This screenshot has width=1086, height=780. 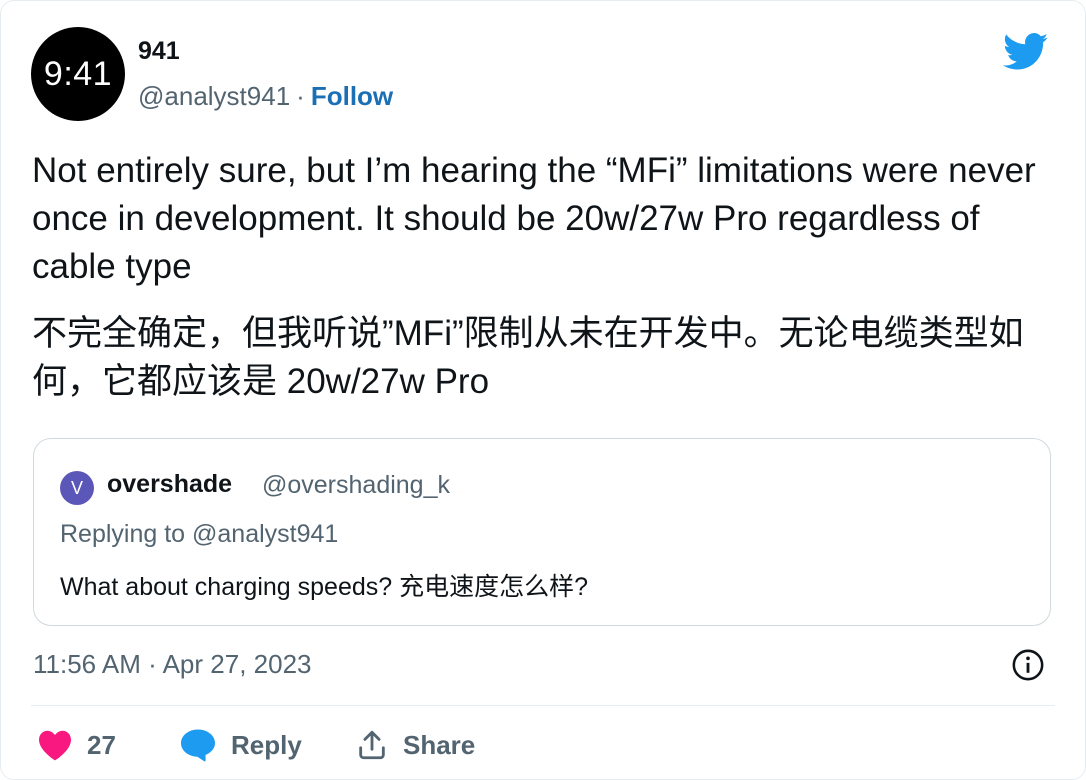 I want to click on share-button: Share, so click(x=415, y=745).